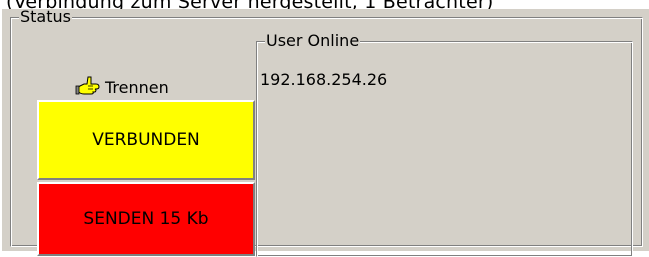 Image resolution: width=649 pixels, height=257 pixels. I want to click on users-online-label: User Online, so click(313, 40).